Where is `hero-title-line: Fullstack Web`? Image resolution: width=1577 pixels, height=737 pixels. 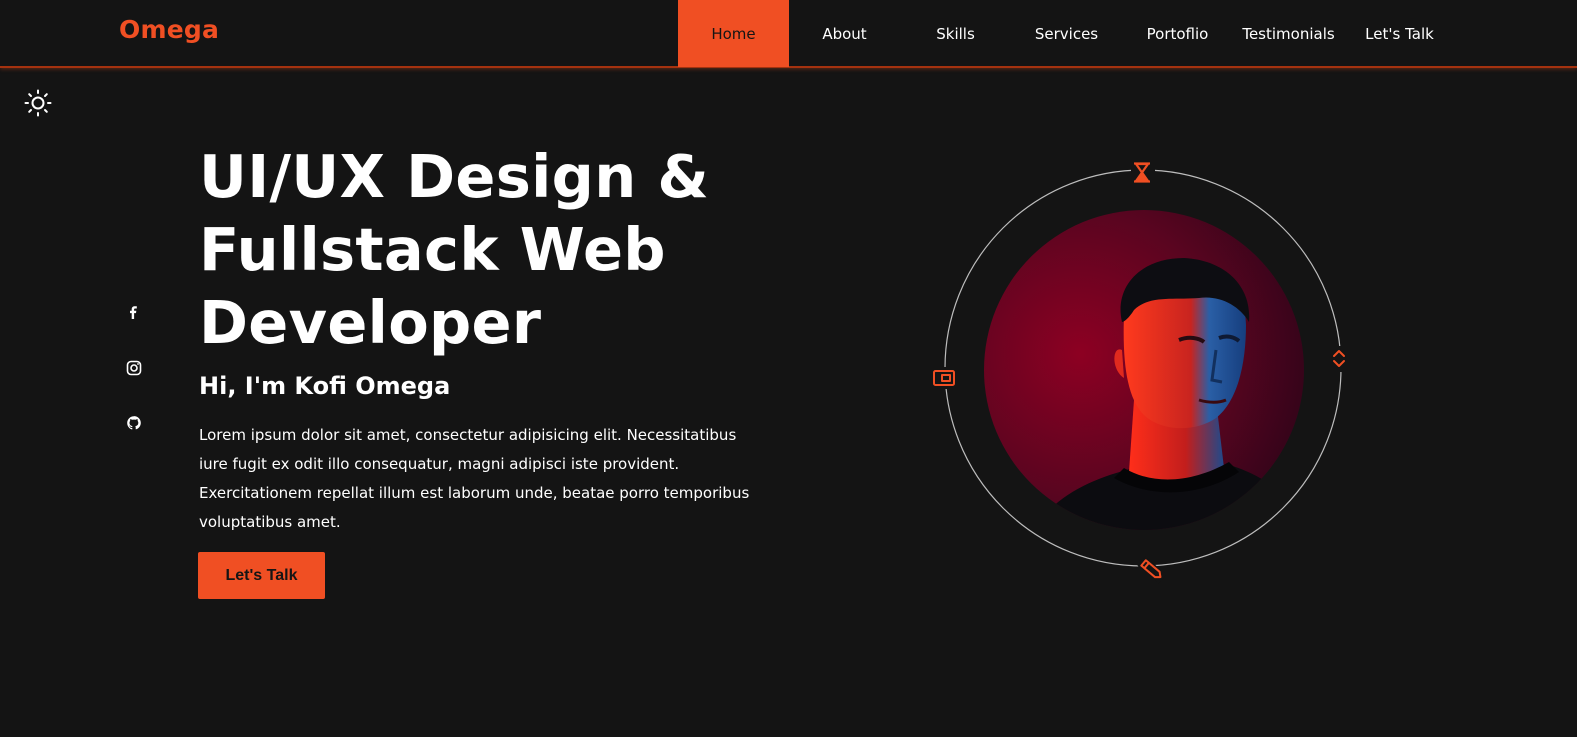 hero-title-line: Fullstack Web is located at coordinates (432, 249).